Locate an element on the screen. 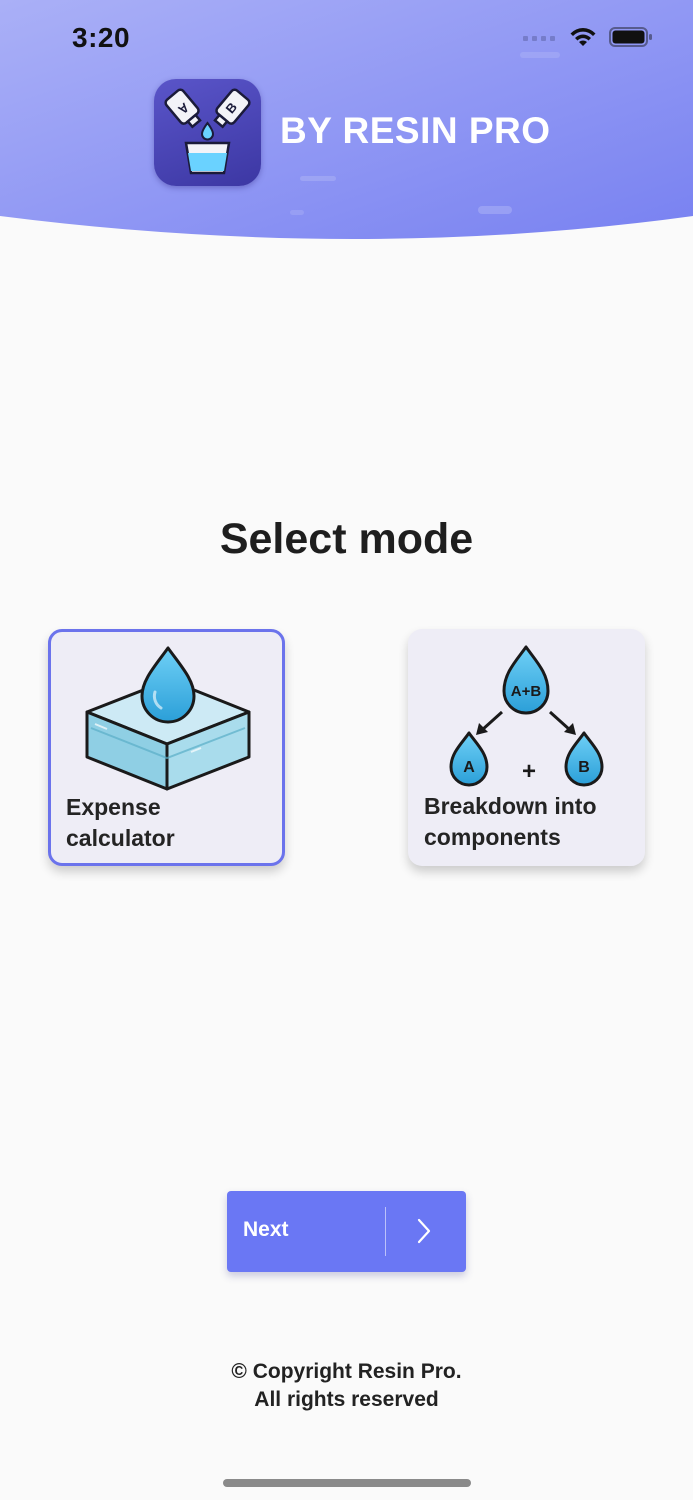 This screenshot has height=1500, width=693. chevron-right-icon is located at coordinates (424, 1231).